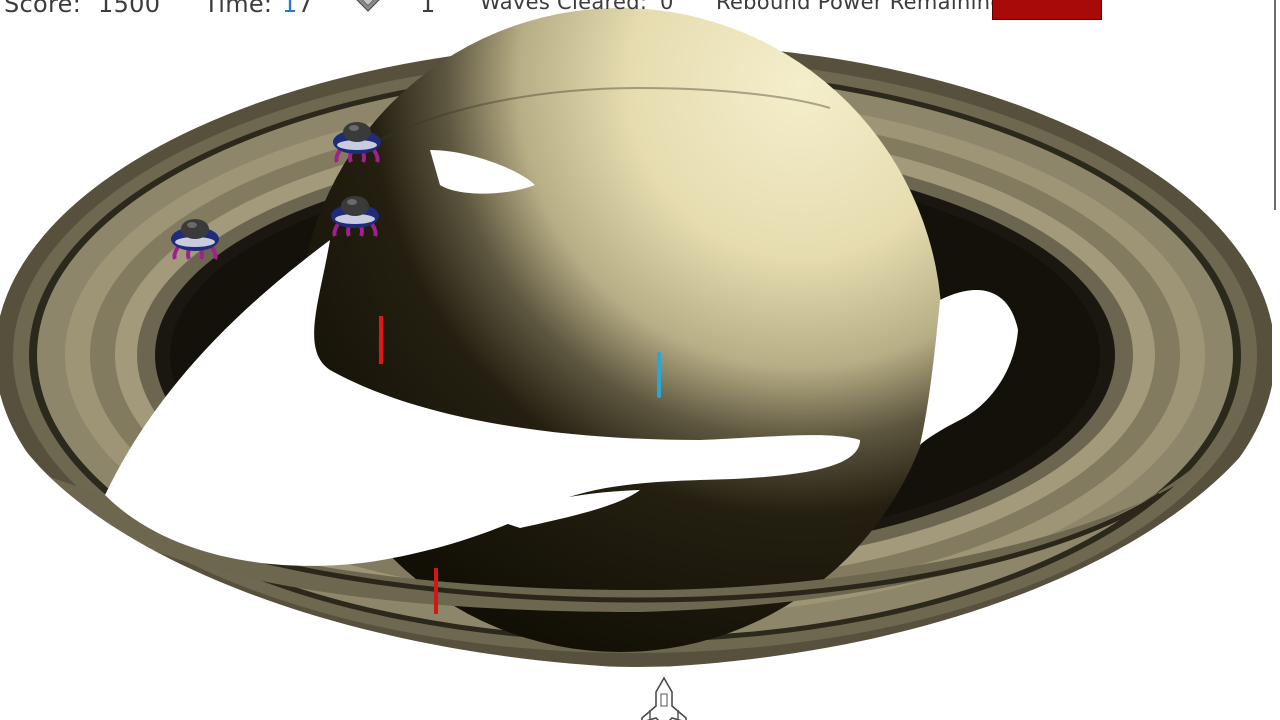 This screenshot has width=1280, height=720. Describe the element at coordinates (667, 7) in the screenshot. I see `waves-value: 0` at that location.